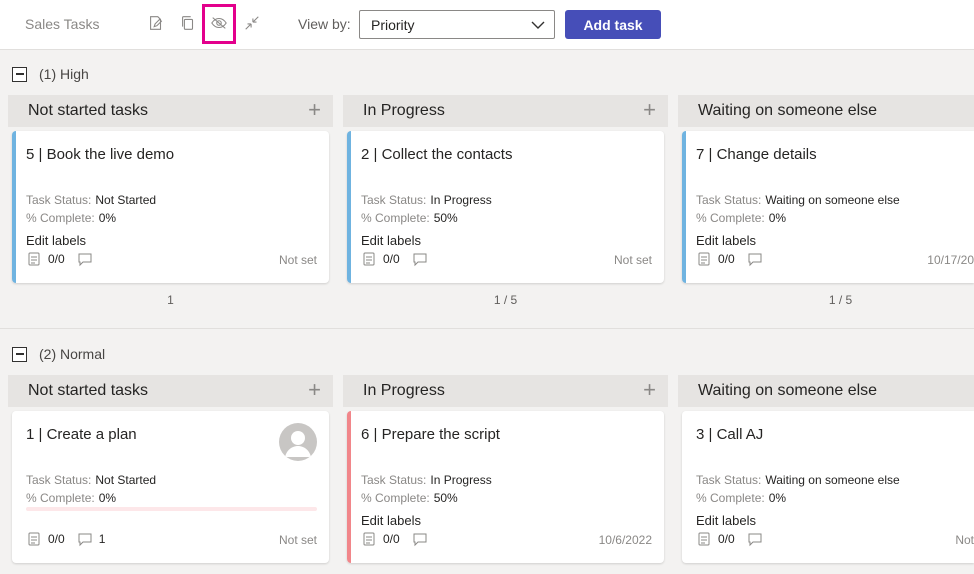 The width and height of the screenshot is (974, 574). Describe the element at coordinates (950, 260) in the screenshot. I see `due-date: 10/17/20` at that location.